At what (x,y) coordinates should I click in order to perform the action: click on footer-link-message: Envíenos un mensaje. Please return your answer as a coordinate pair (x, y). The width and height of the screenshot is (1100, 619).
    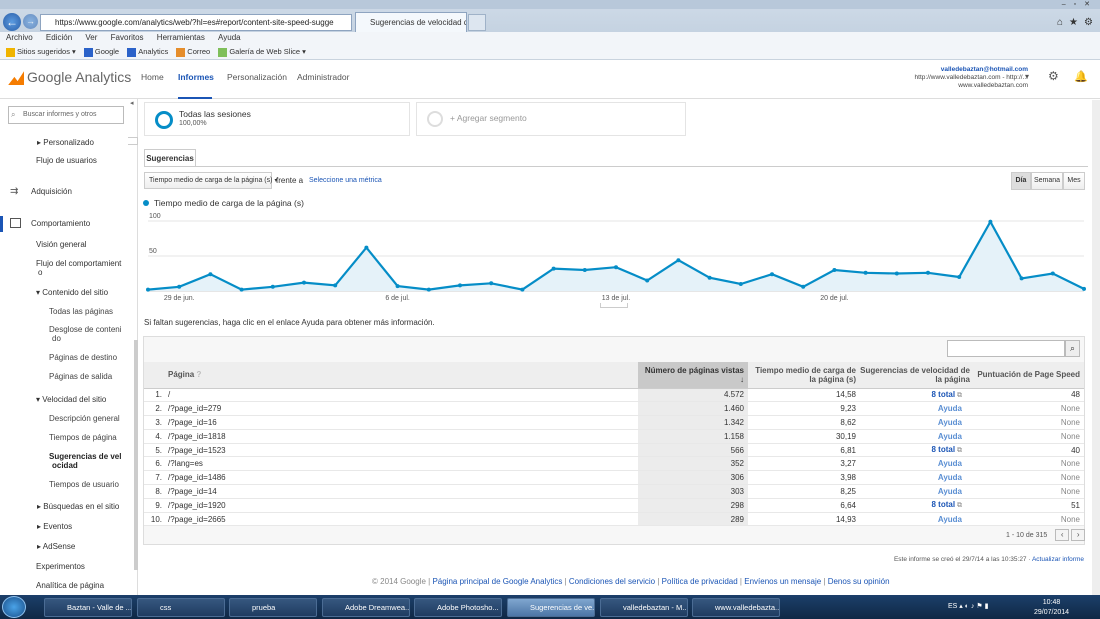
    Looking at the image, I should click on (782, 581).